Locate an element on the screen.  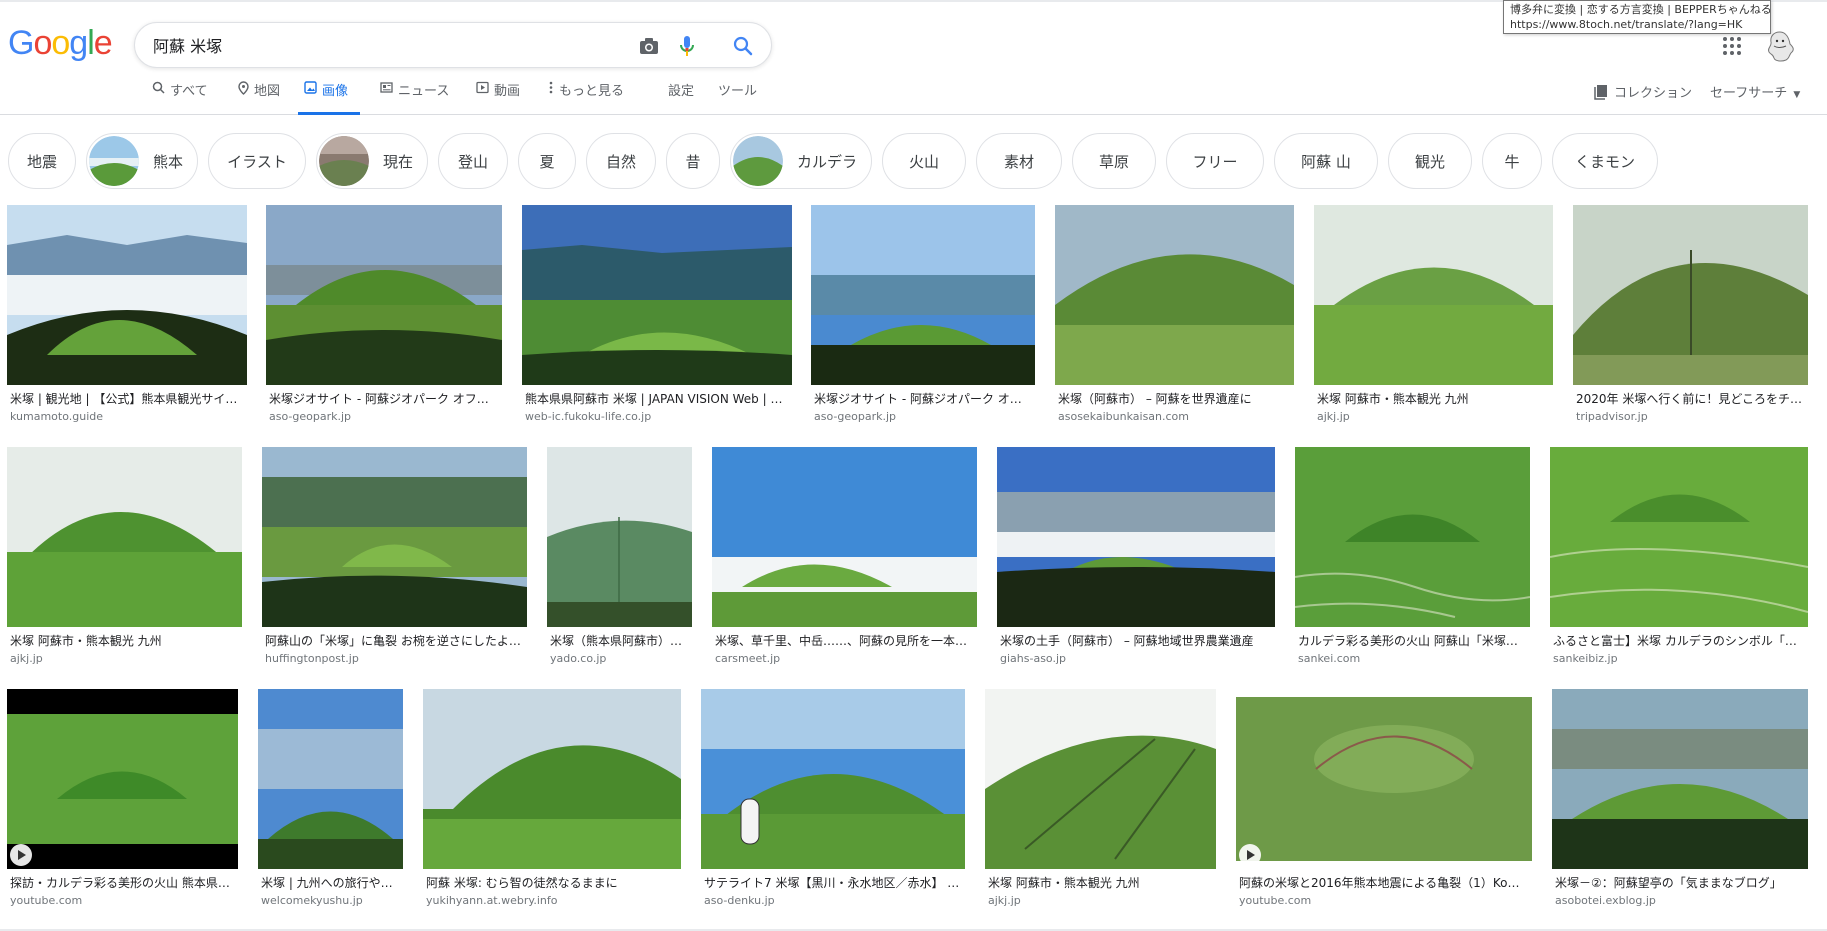
collections-link: コレクション is located at coordinates (1643, 91).